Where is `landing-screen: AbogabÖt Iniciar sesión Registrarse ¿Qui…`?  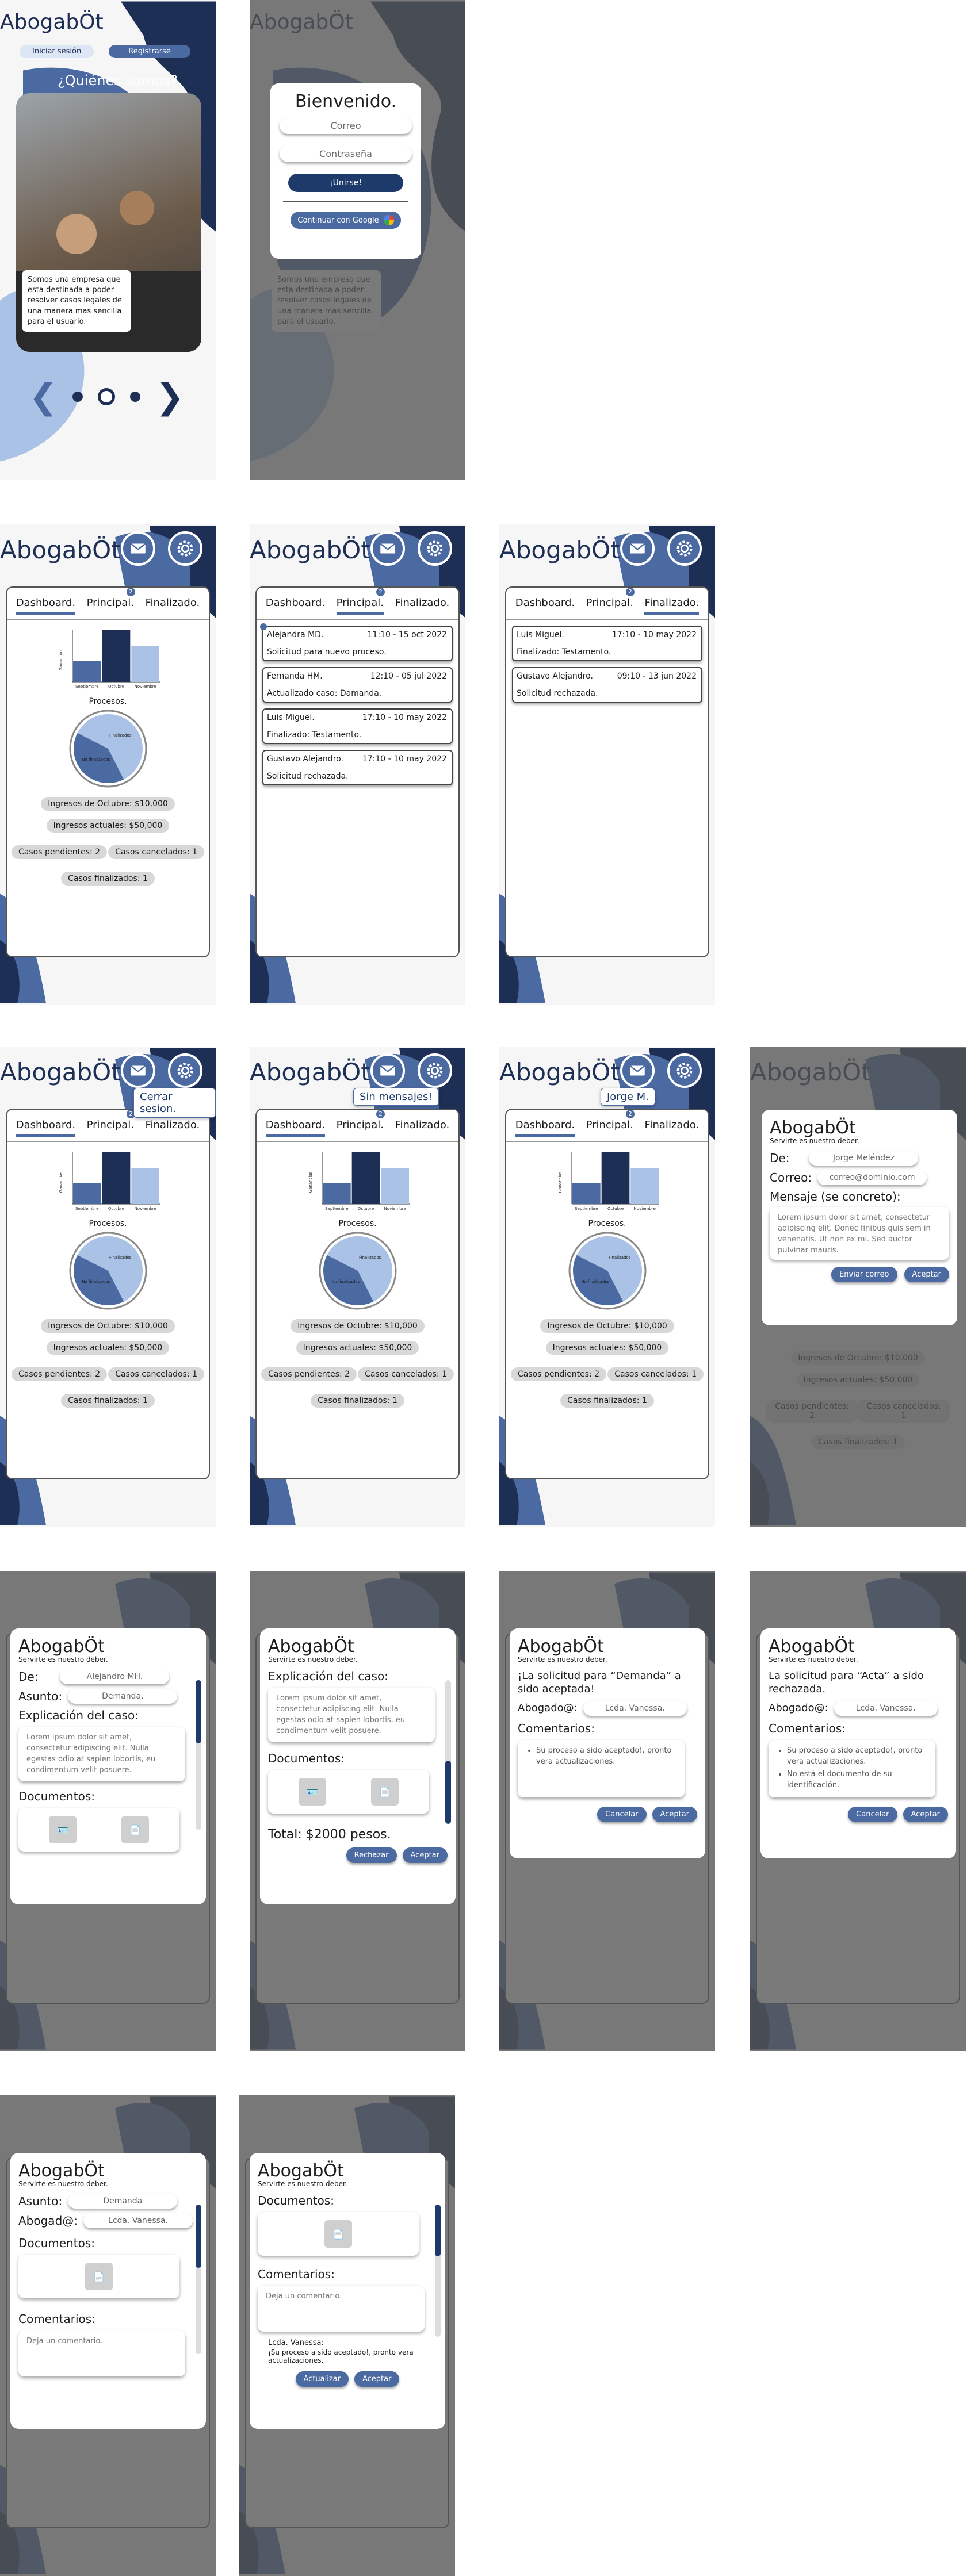 landing-screen: AbogabÖt Iniciar sesión Registrarse ¿Qui… is located at coordinates (108, 240).